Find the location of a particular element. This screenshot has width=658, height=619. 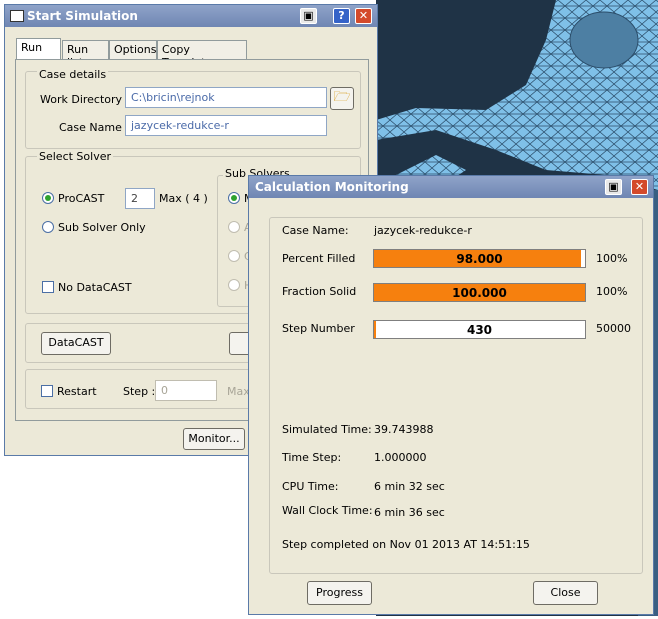

folder-icon: 🗁 is located at coordinates (342, 97).